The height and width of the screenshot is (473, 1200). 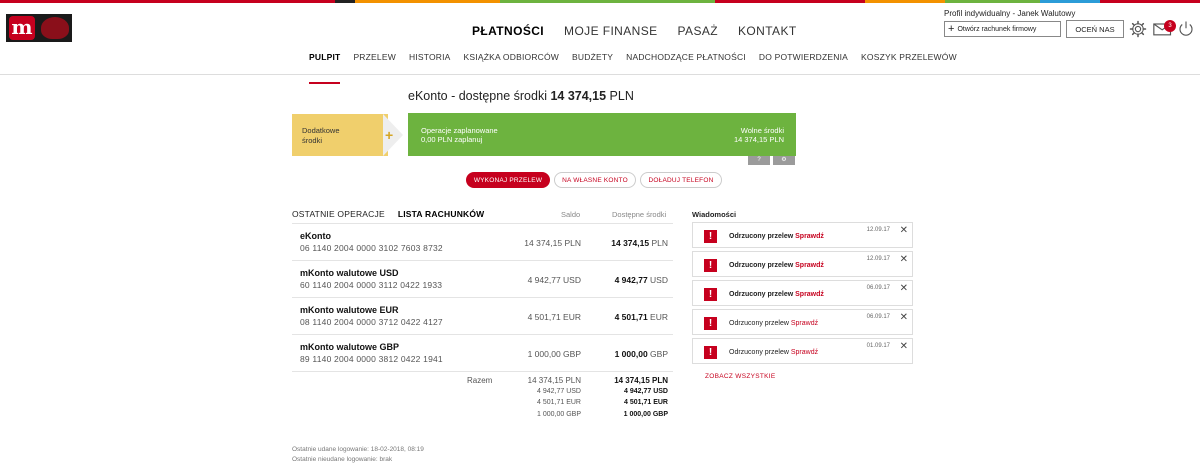 I want to click on summary-balance-gbp: 1 000,00 GBP, so click(x=559, y=414).